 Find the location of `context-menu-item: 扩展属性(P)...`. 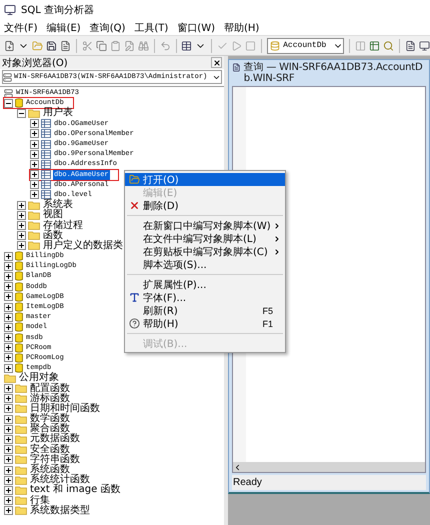

context-menu-item: 扩展属性(P)... is located at coordinates (205, 284).